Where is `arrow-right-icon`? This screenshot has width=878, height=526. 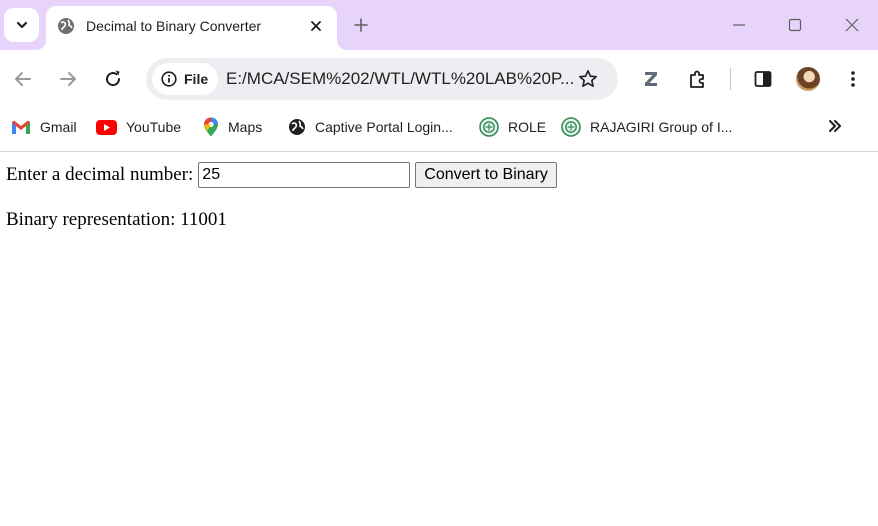 arrow-right-icon is located at coordinates (68, 79).